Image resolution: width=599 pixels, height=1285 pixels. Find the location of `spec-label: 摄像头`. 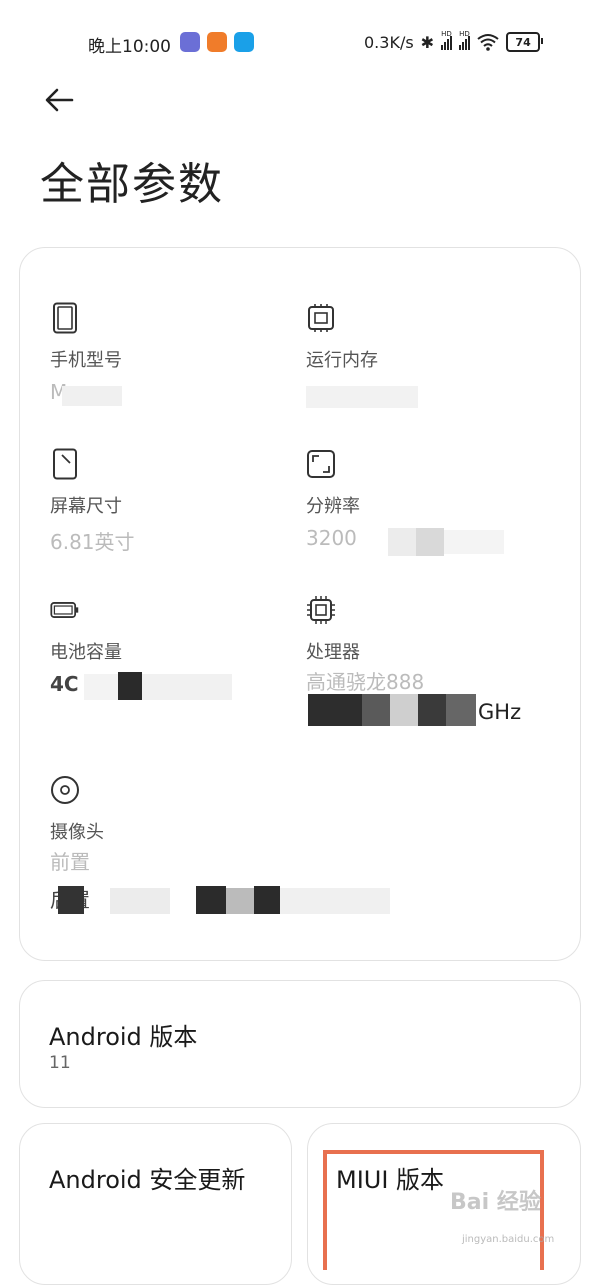

spec-label: 摄像头 is located at coordinates (77, 832).